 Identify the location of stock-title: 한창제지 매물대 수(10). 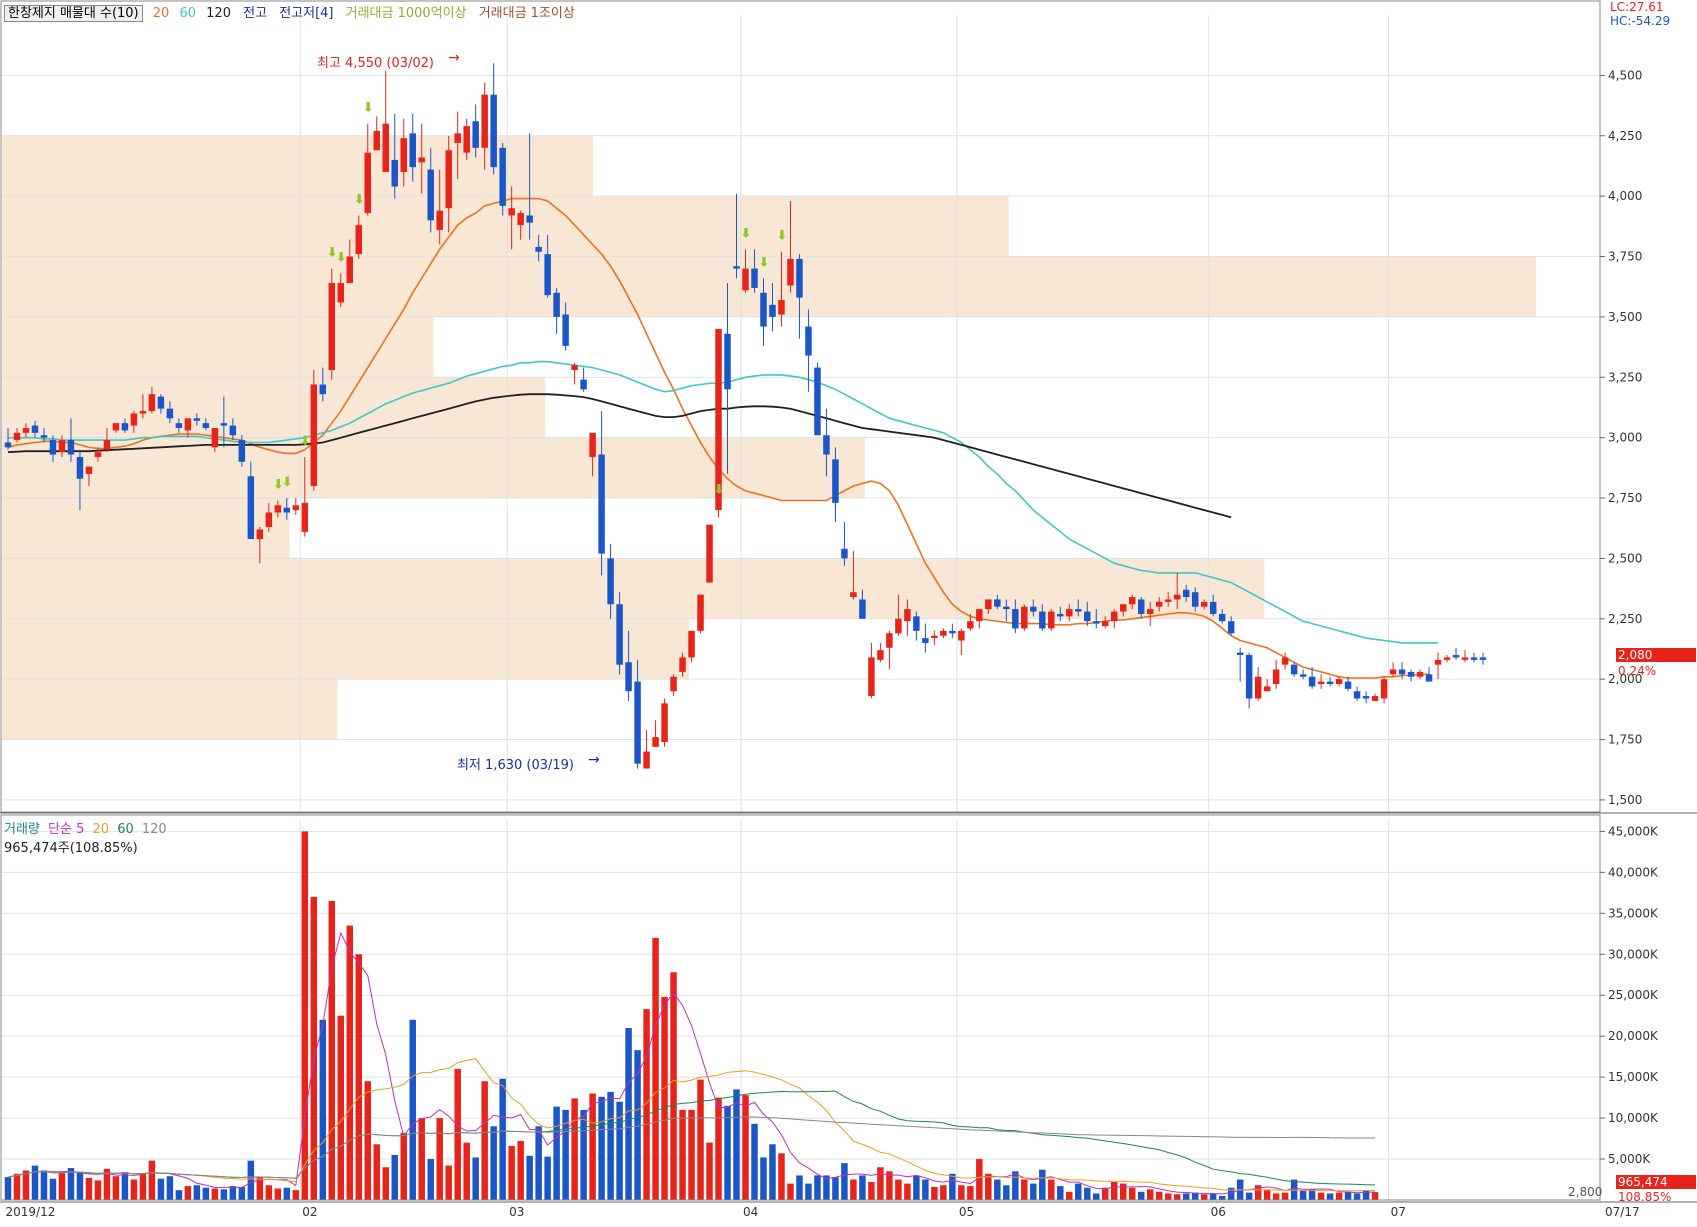
(73, 13).